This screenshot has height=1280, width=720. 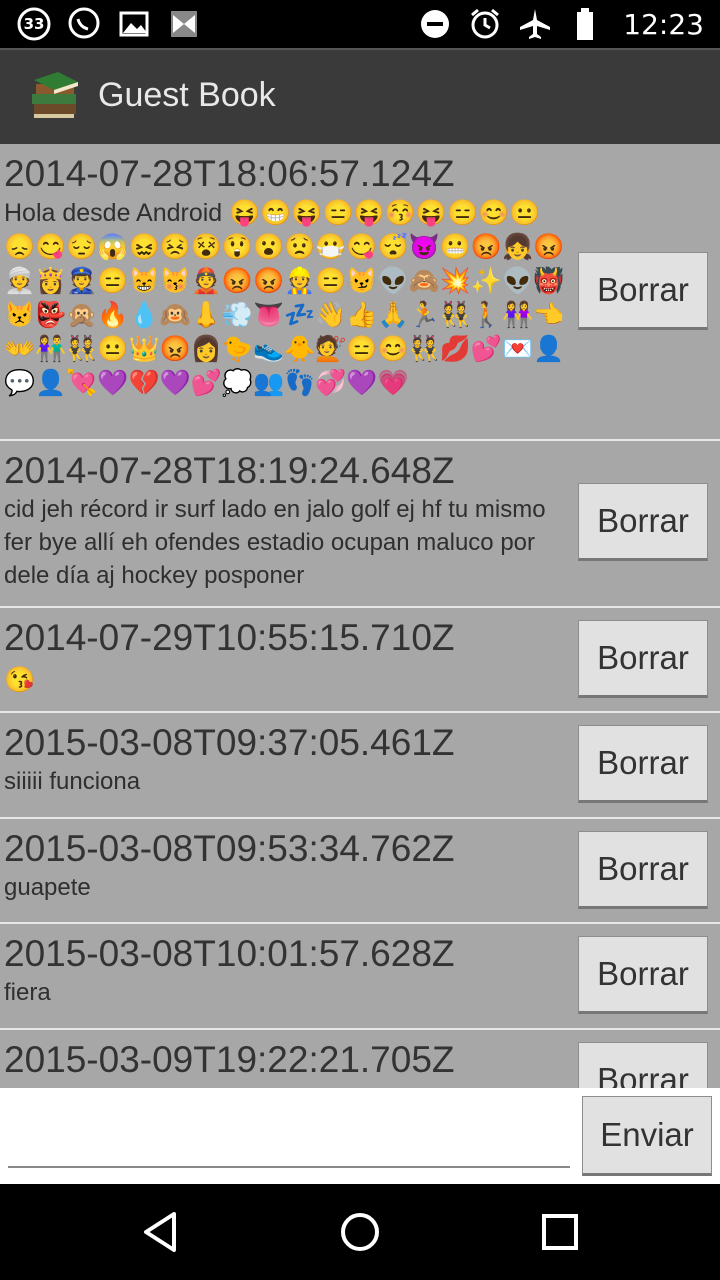 I want to click on back-icon, so click(x=160, y=1232).